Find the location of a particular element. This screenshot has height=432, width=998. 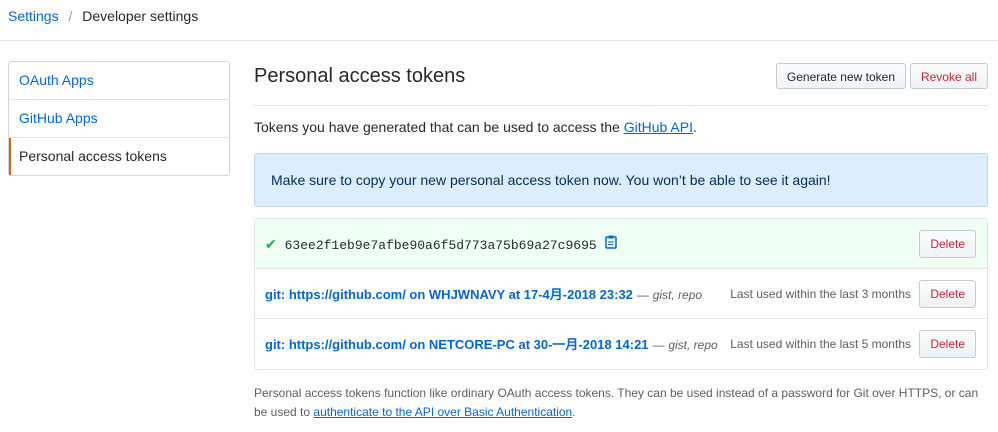

sidebar-item-personal-access-tokens: Personal access tokens is located at coordinates (119, 156).